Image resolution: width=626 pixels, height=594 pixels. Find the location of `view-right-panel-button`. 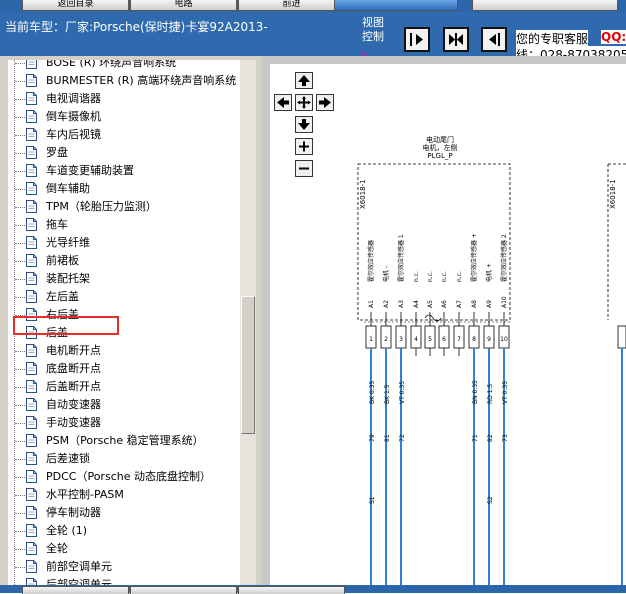

view-right-panel-button is located at coordinates (417, 39).